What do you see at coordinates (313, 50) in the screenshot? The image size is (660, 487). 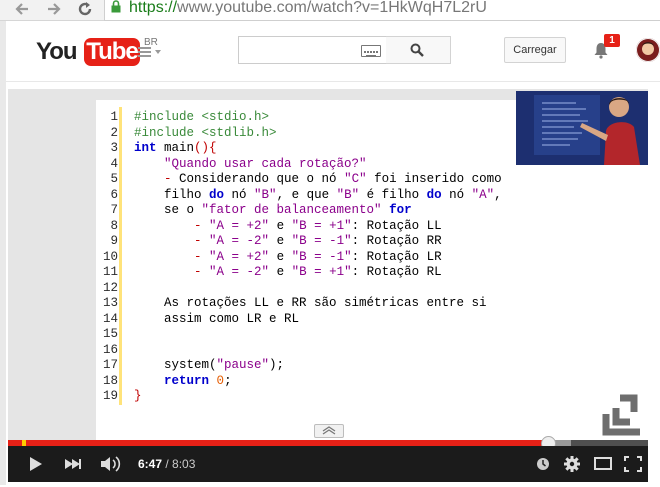 I see `search-input` at bounding box center [313, 50].